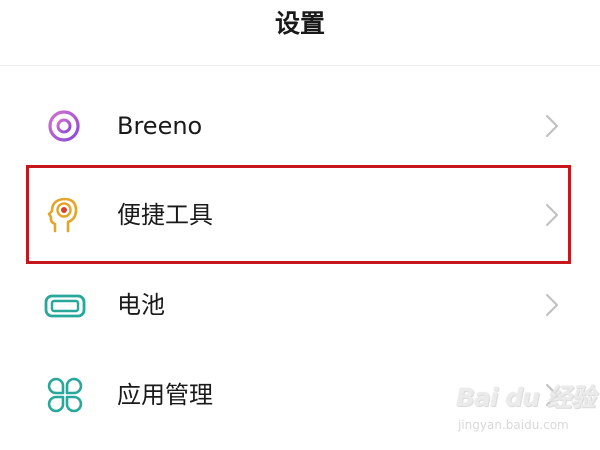 The width and height of the screenshot is (600, 450). I want to click on breeno-ring-icon, so click(65, 126).